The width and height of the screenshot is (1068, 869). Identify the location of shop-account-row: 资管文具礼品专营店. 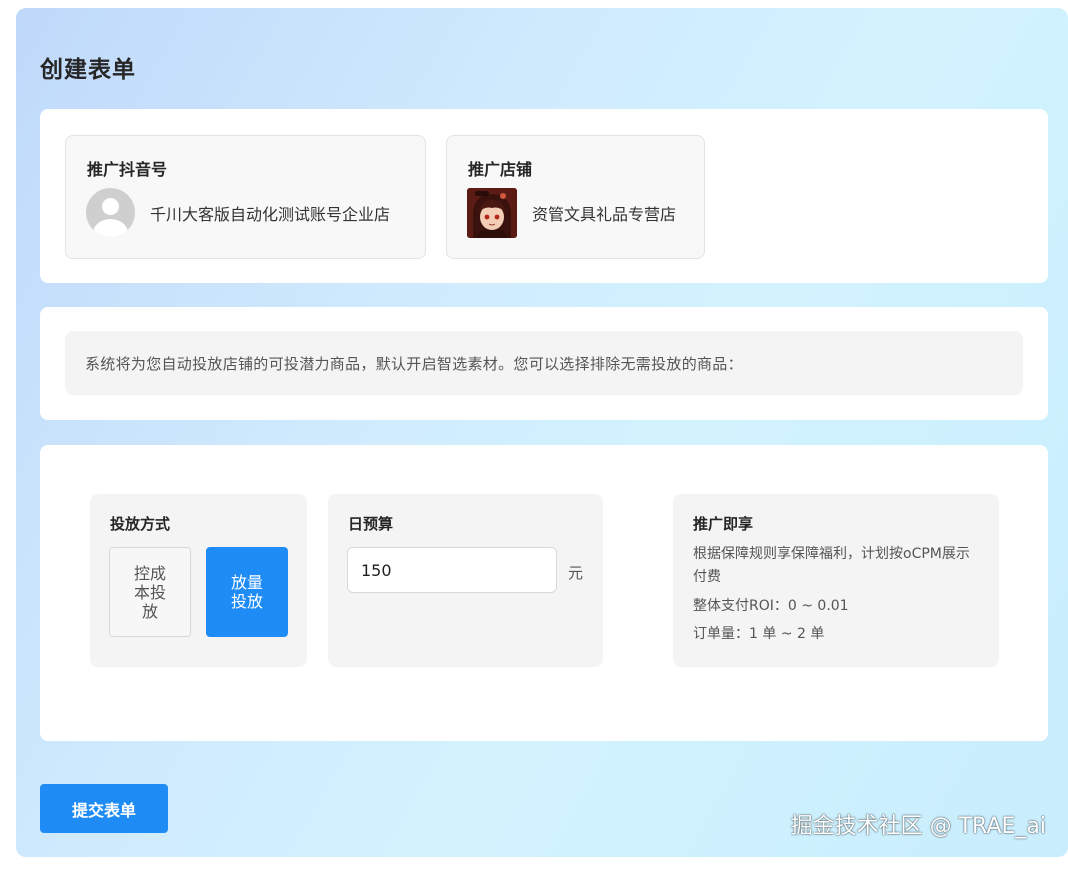
(571, 213).